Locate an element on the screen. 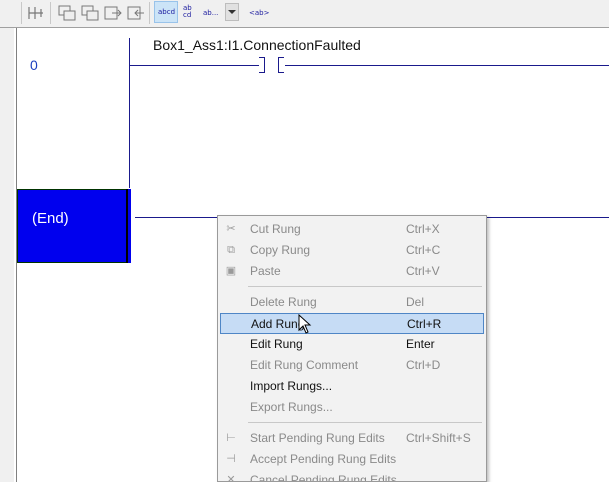 The width and height of the screenshot is (609, 482). accept-edits-icon: ⊣ is located at coordinates (231, 459).